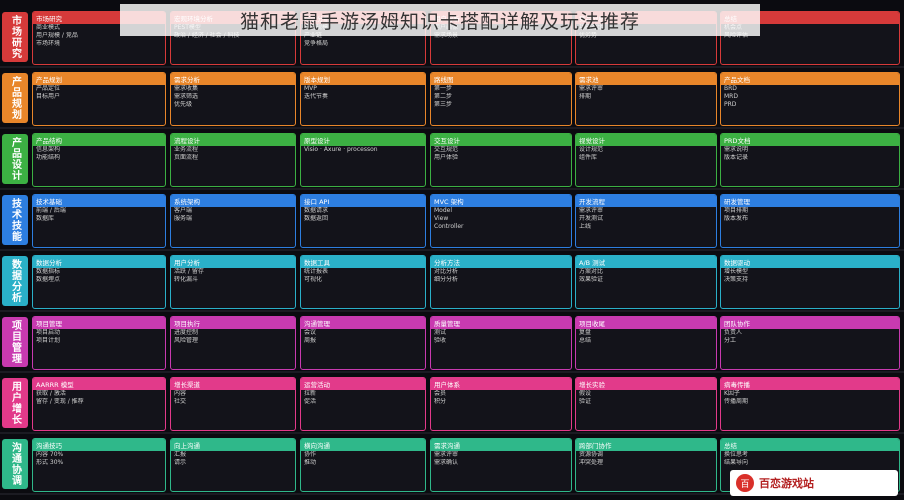 This screenshot has width=904, height=500. Describe the element at coordinates (646, 262) in the screenshot. I see `topic-heading: A/B 测试` at that location.